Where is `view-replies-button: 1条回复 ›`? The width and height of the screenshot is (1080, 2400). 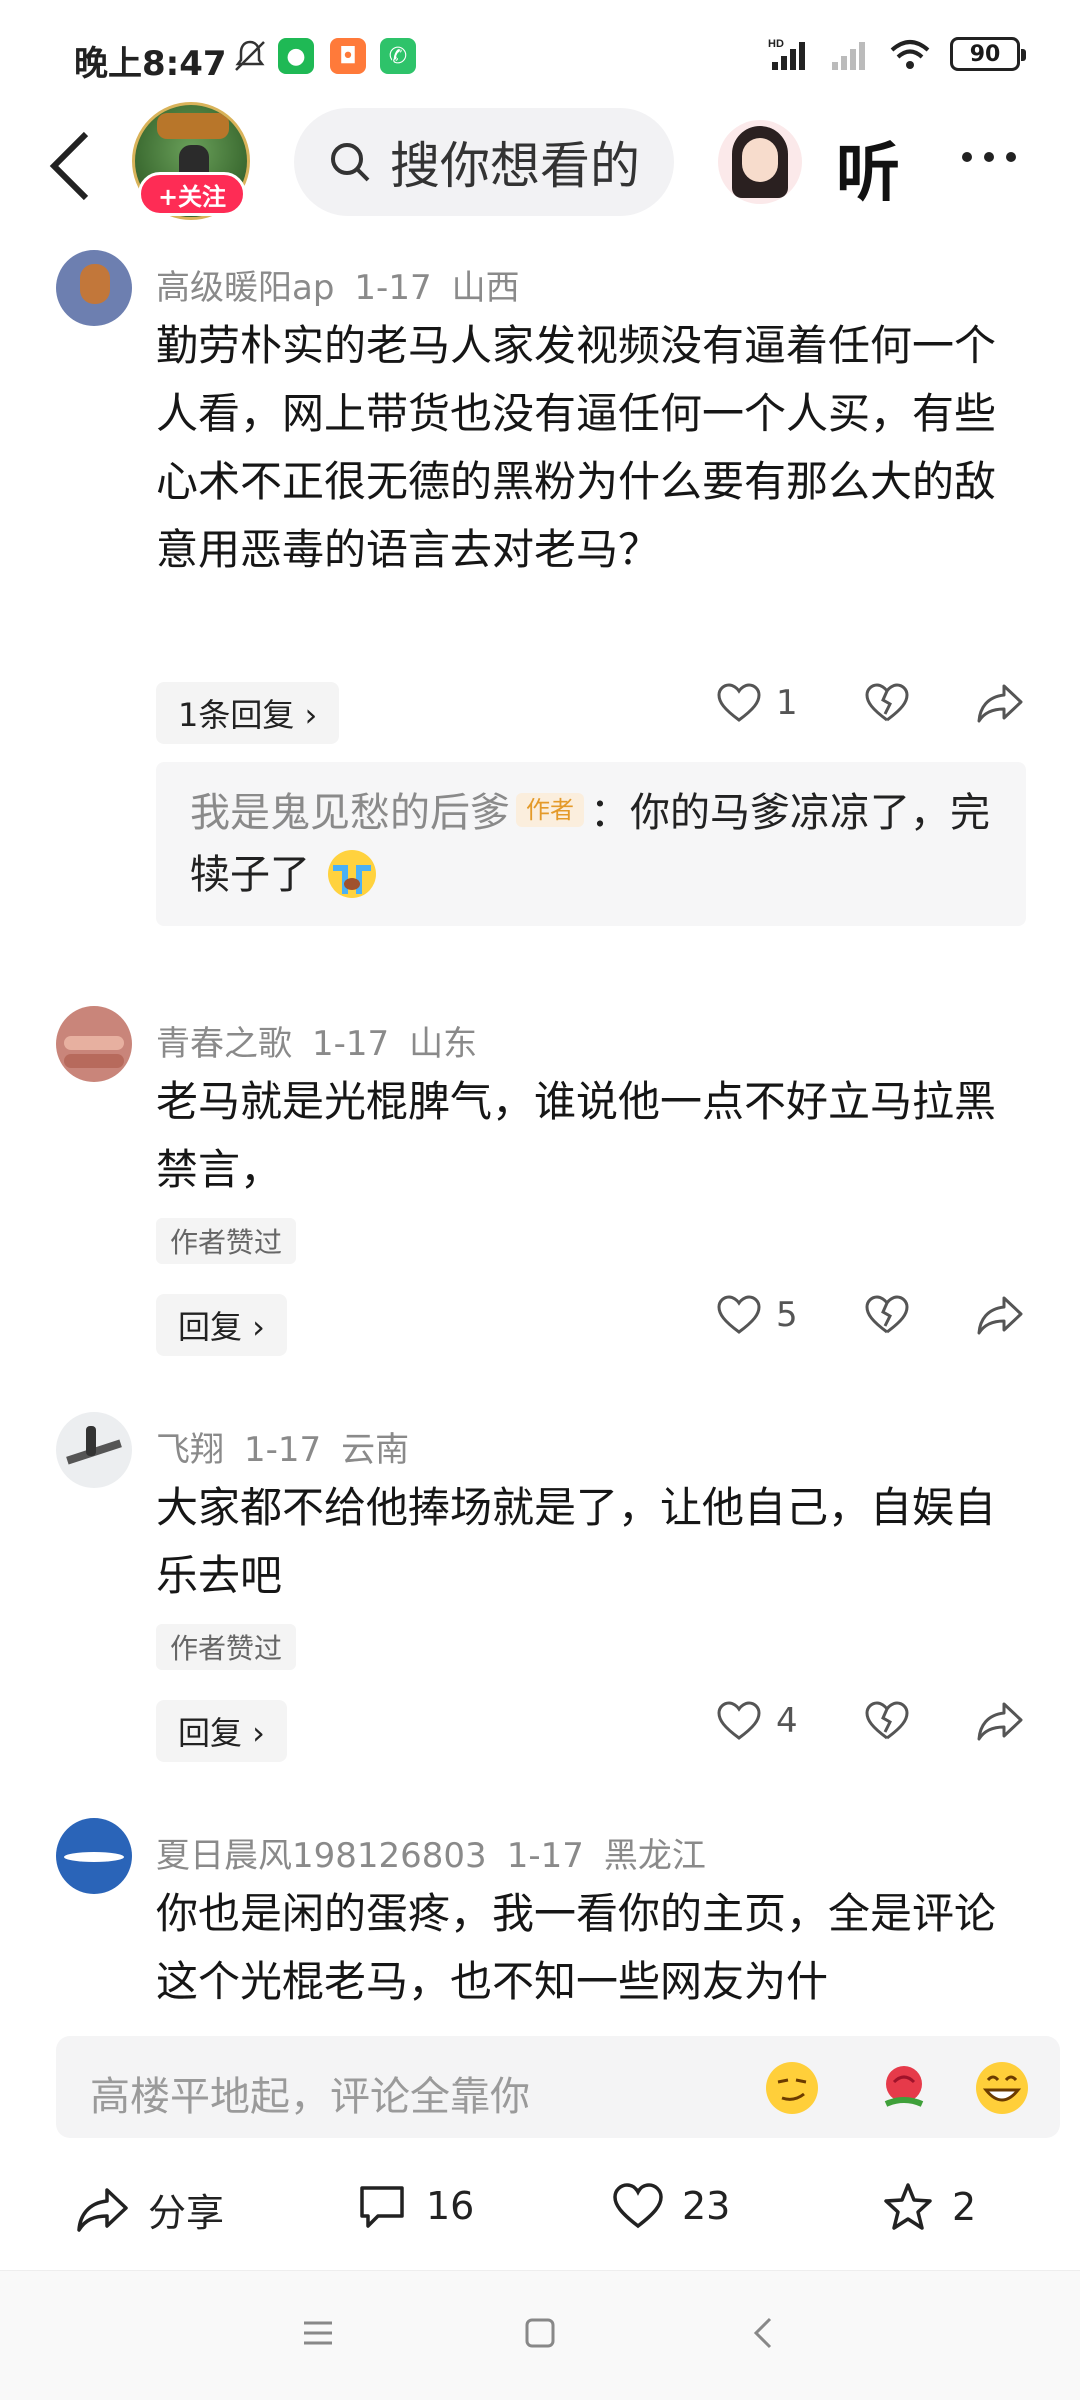
view-replies-button: 1条回复 › is located at coordinates (248, 713).